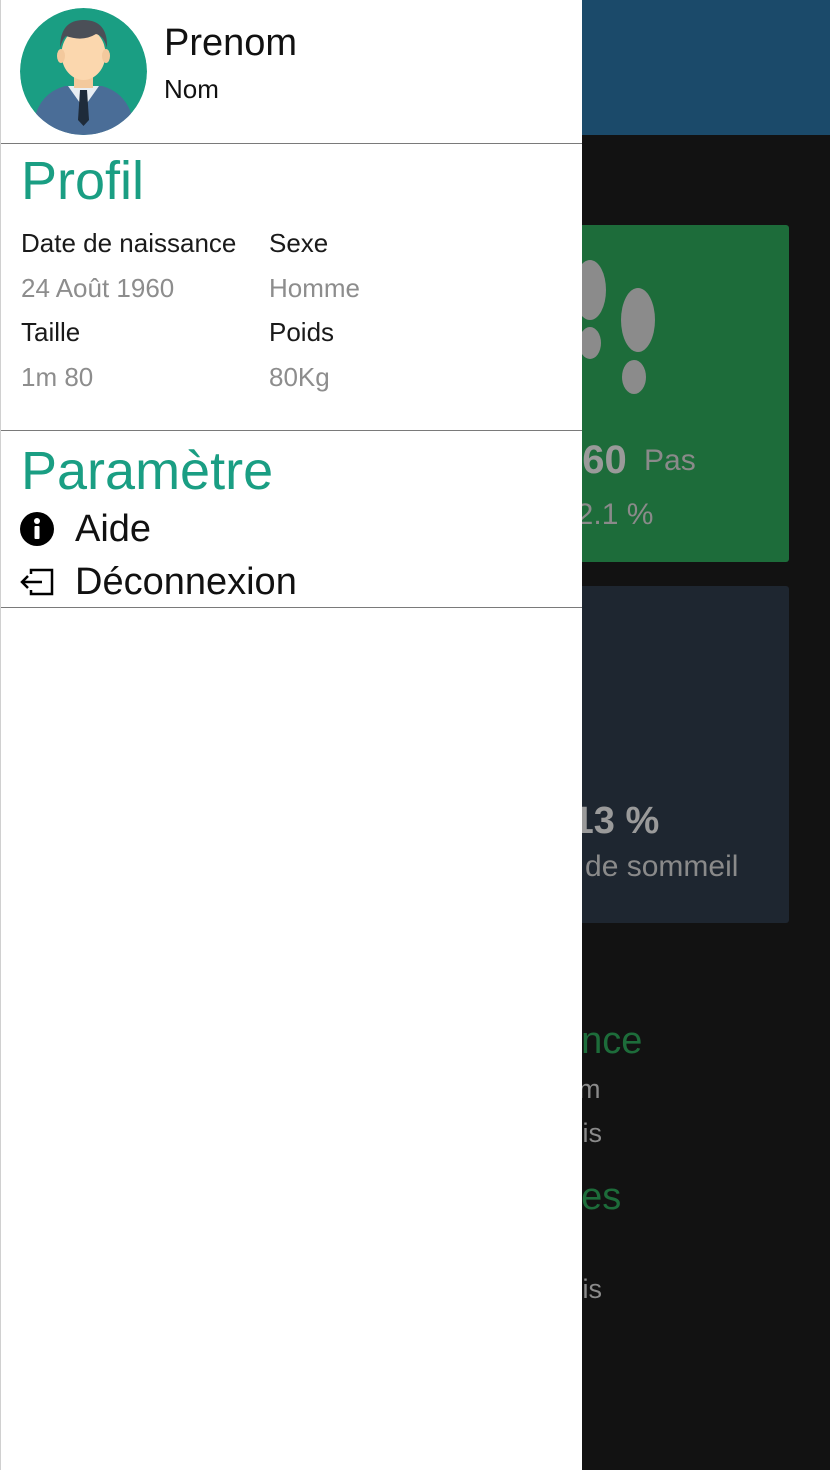 The height and width of the screenshot is (1470, 830). Describe the element at coordinates (649, 866) in the screenshot. I see `sleep-label: é de sommeil` at that location.